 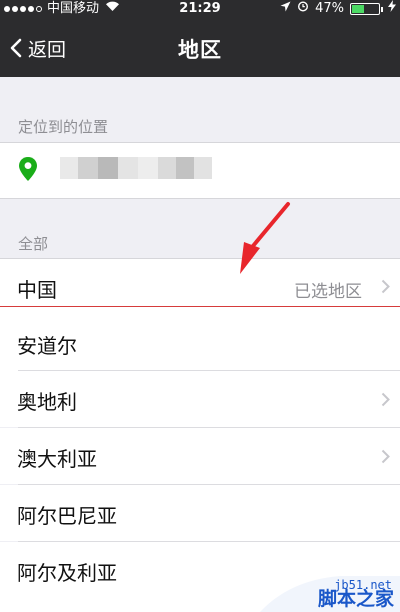 I want to click on region-row-china: 中国 已选地区, so click(x=200, y=287).